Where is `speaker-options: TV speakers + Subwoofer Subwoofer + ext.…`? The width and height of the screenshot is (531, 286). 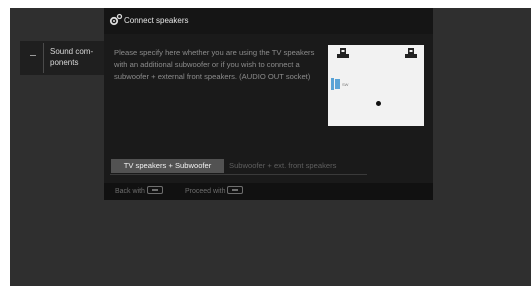 speaker-options: TV speakers + Subwoofer Subwoofer + ext.… is located at coordinates (238, 166).